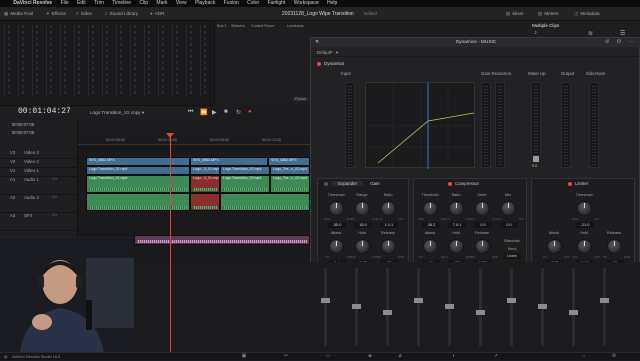 This screenshot has width=640, height=361. I want to click on sliders-icon: ☰, so click(622, 33).